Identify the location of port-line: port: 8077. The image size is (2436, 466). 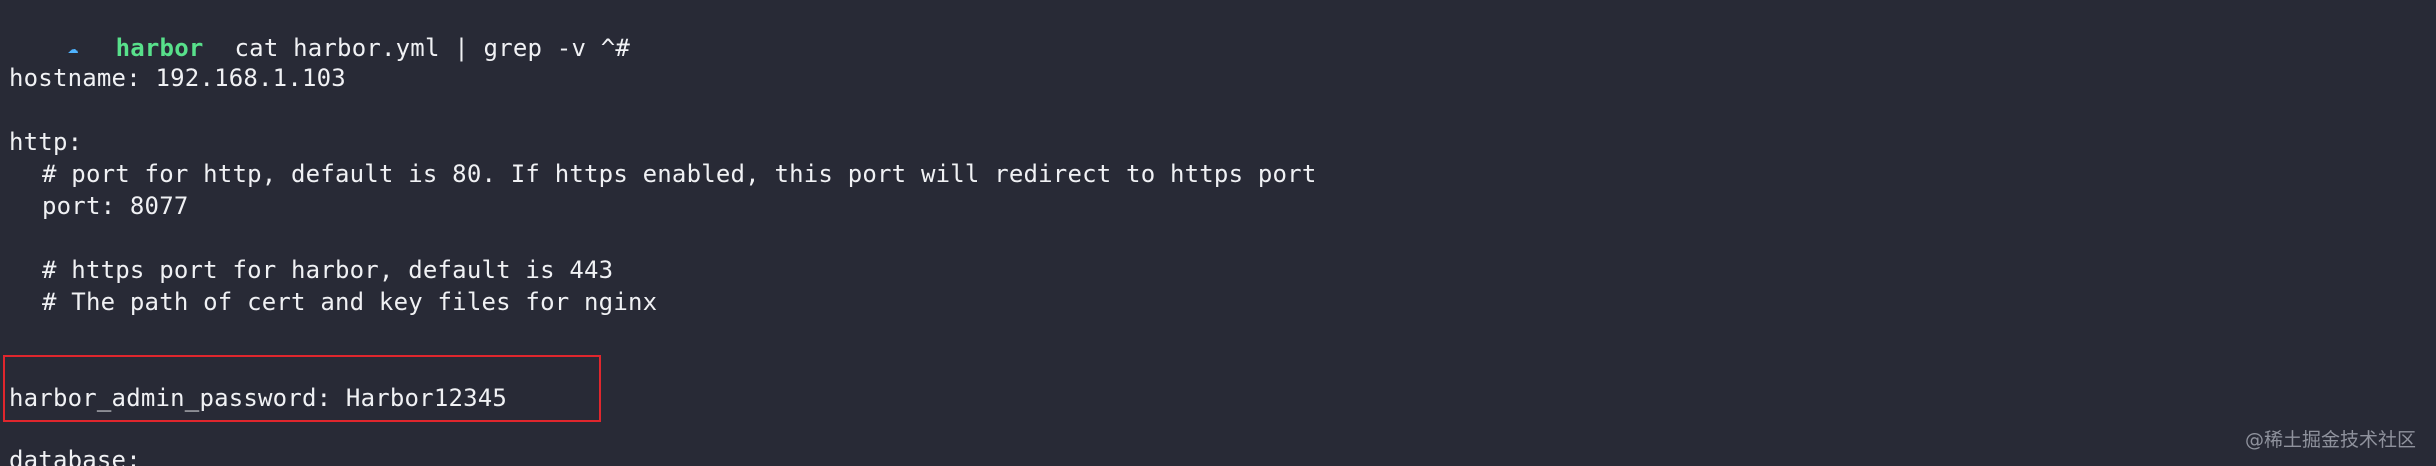
(115, 206).